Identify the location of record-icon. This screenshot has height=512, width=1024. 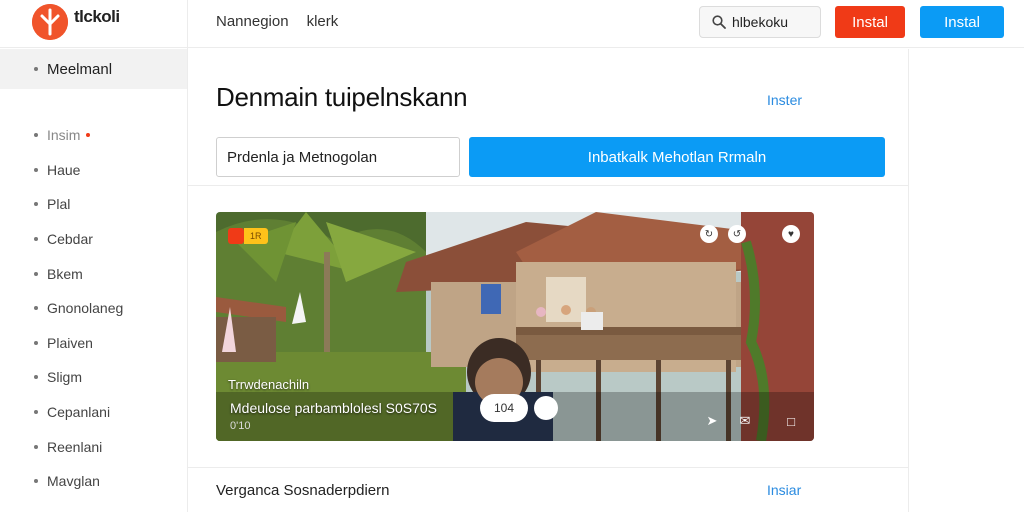
(236, 236).